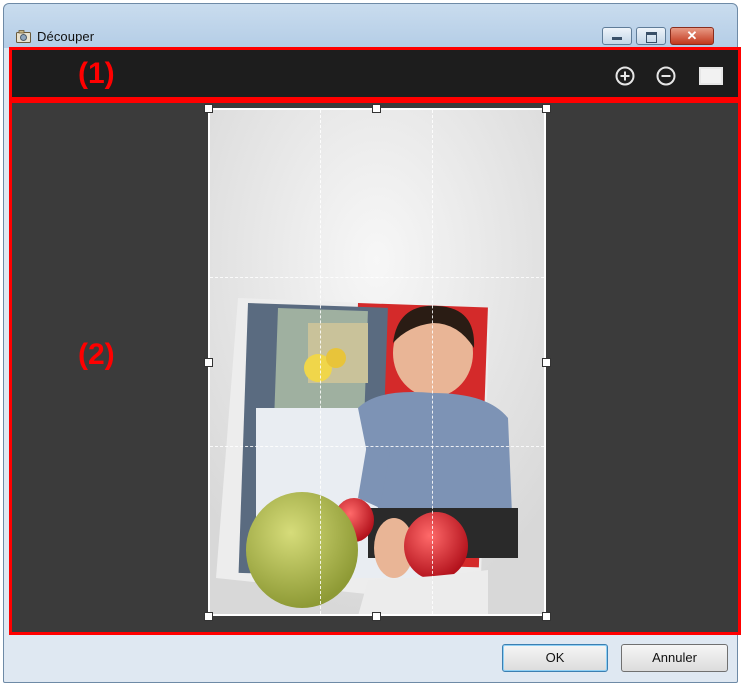  What do you see at coordinates (96, 73) in the screenshot?
I see `annotation-label-1: (1)` at bounding box center [96, 73].